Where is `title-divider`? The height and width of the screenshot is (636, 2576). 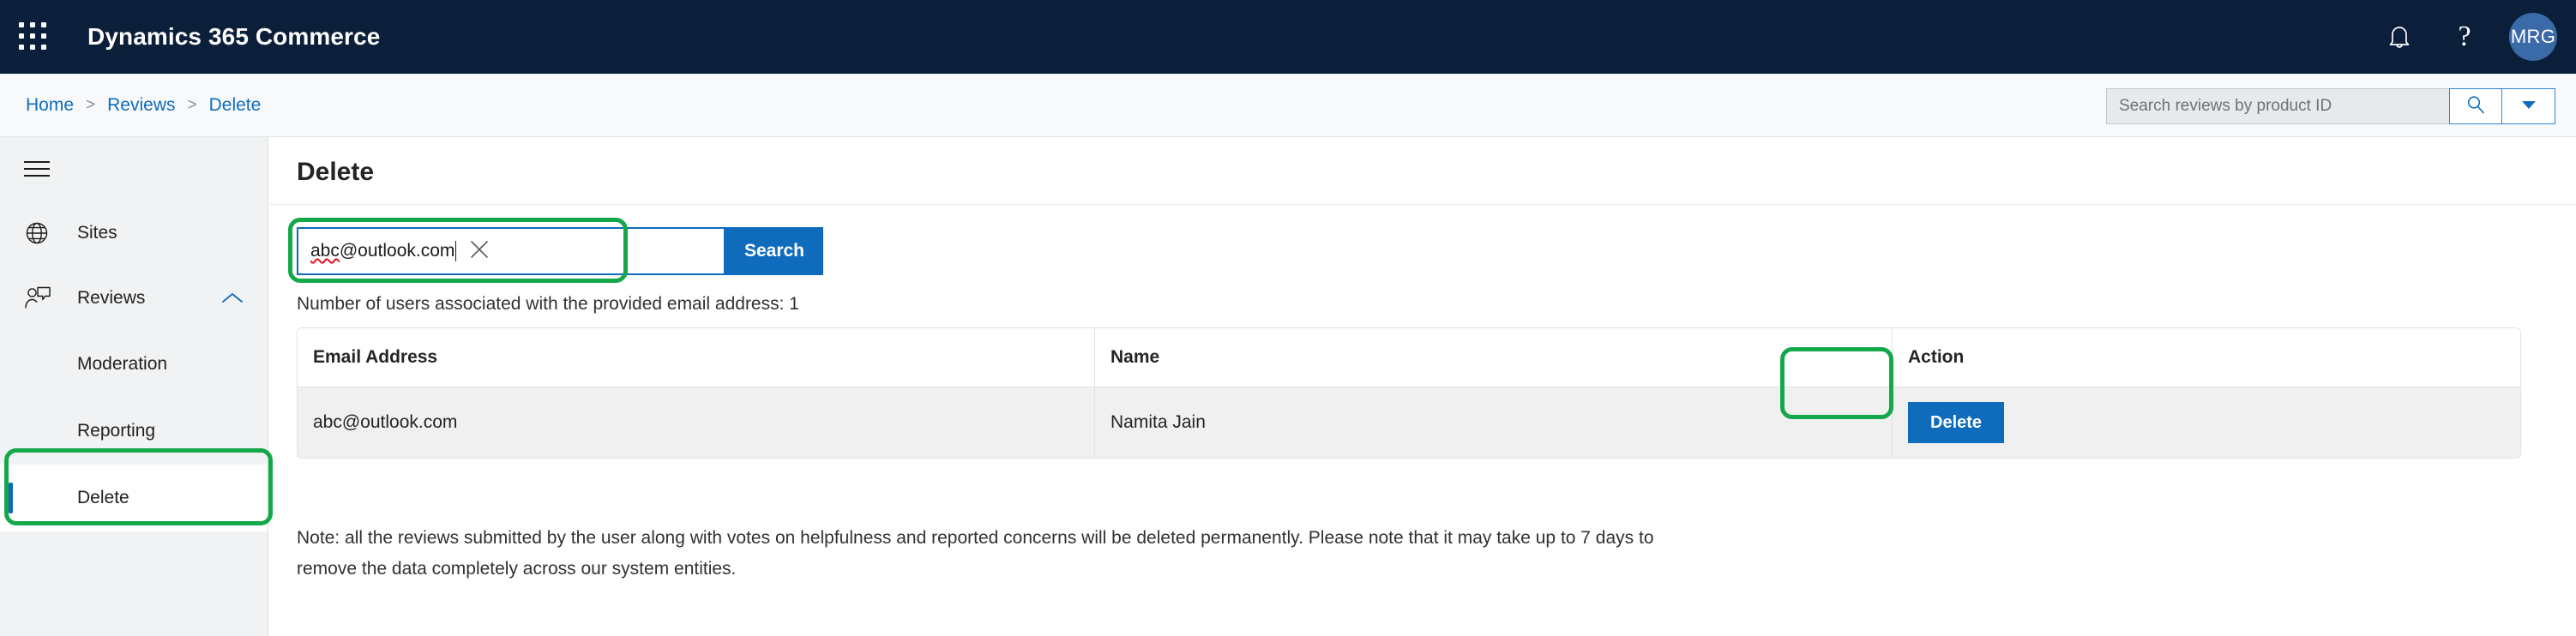
title-divider is located at coordinates (1422, 204).